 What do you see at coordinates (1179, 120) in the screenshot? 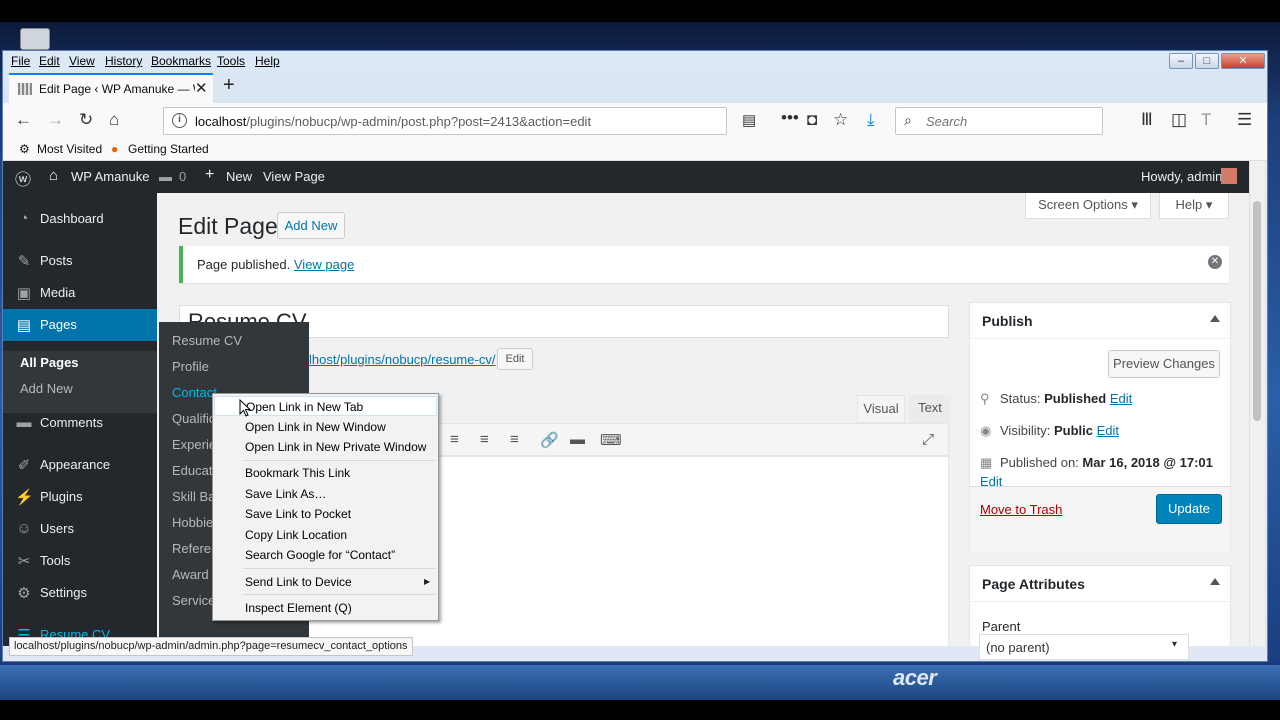
I see `sidebar-toggle-icon: ◫` at bounding box center [1179, 120].